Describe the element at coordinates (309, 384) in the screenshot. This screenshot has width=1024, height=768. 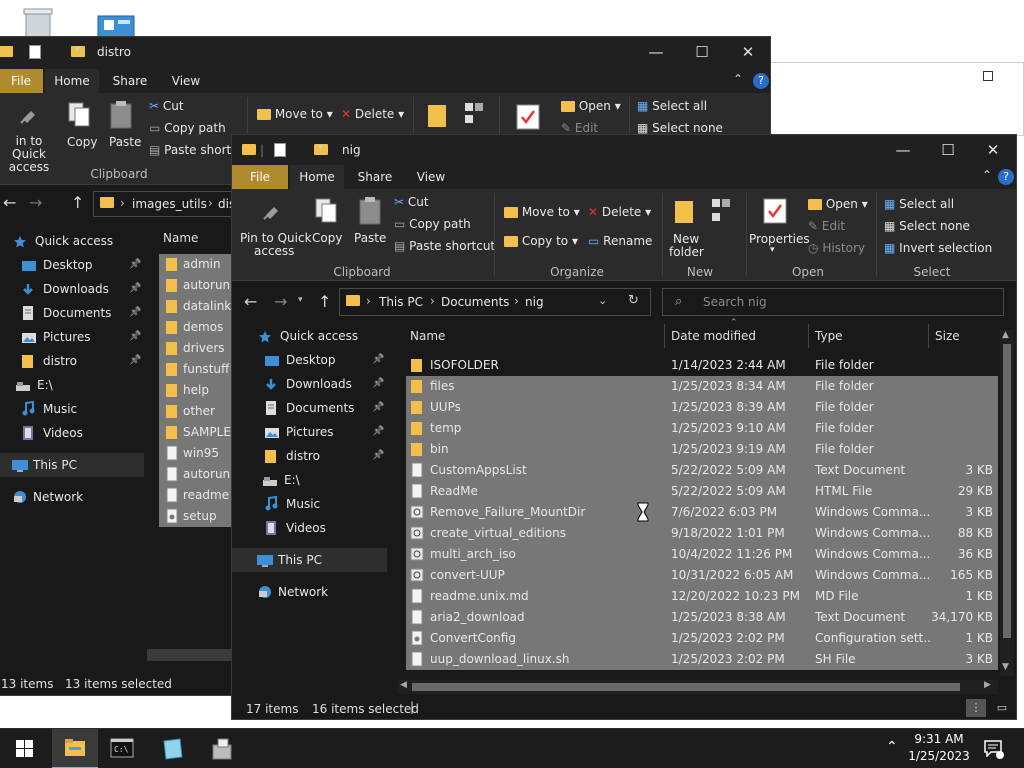
I see `nav-item: Downloads 📌` at that location.